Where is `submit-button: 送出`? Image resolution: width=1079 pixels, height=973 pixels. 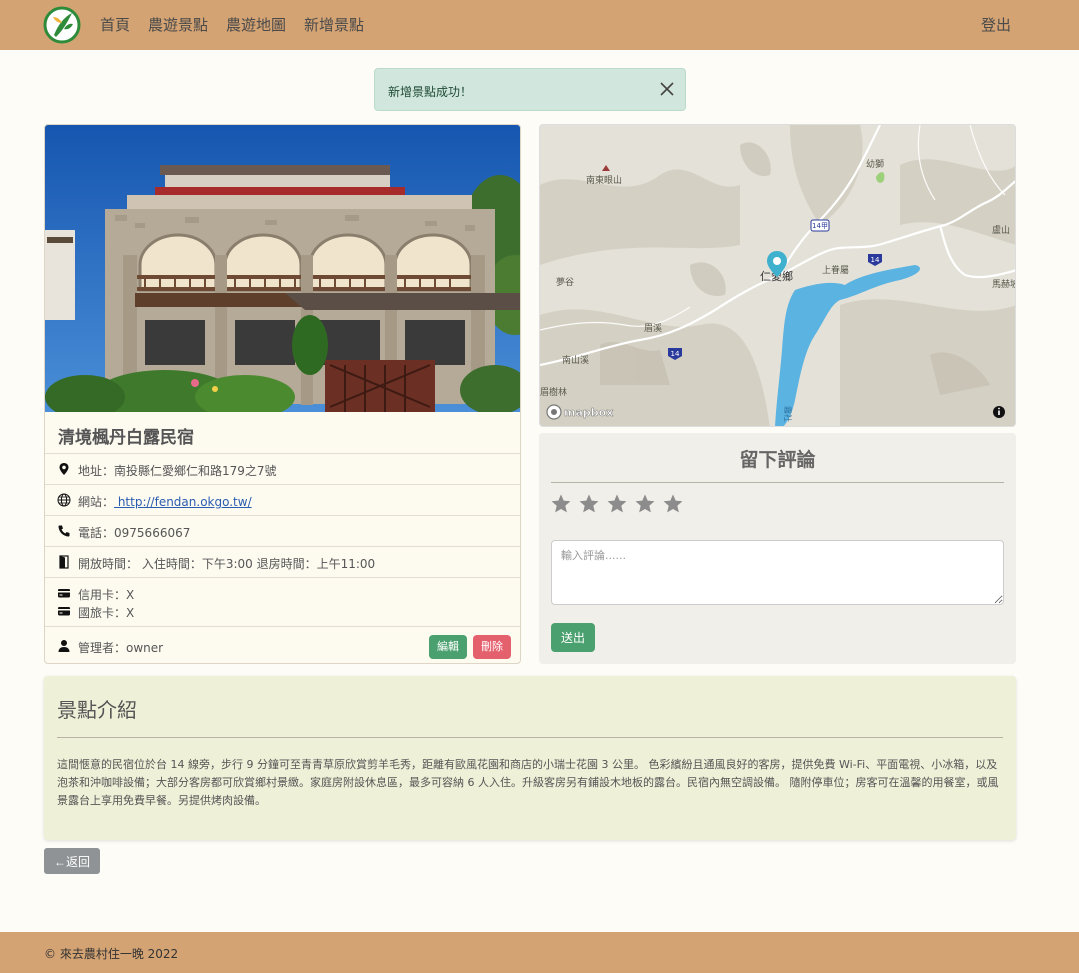 submit-button: 送出 is located at coordinates (573, 637).